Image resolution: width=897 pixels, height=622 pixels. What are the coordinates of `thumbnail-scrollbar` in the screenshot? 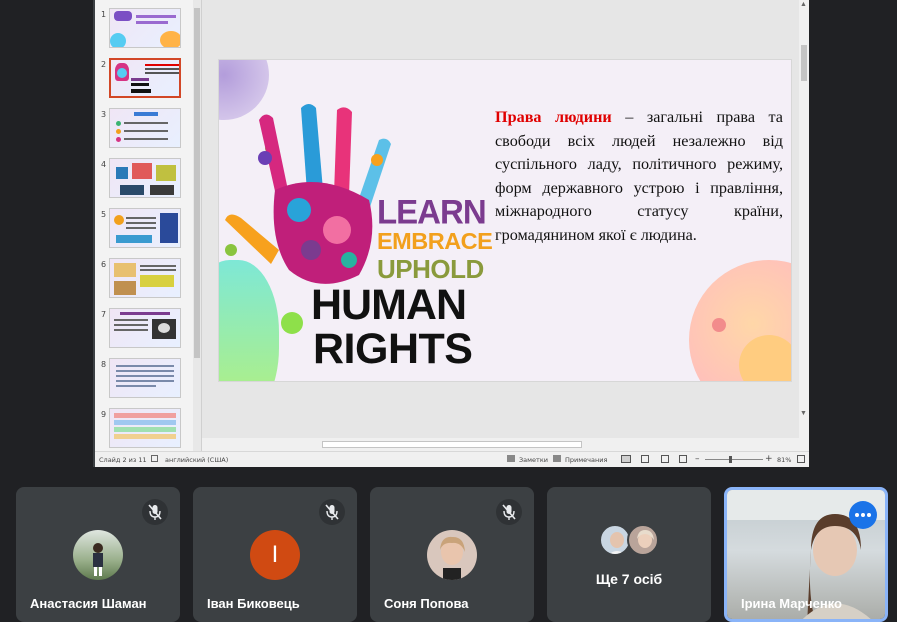 It's located at (197, 225).